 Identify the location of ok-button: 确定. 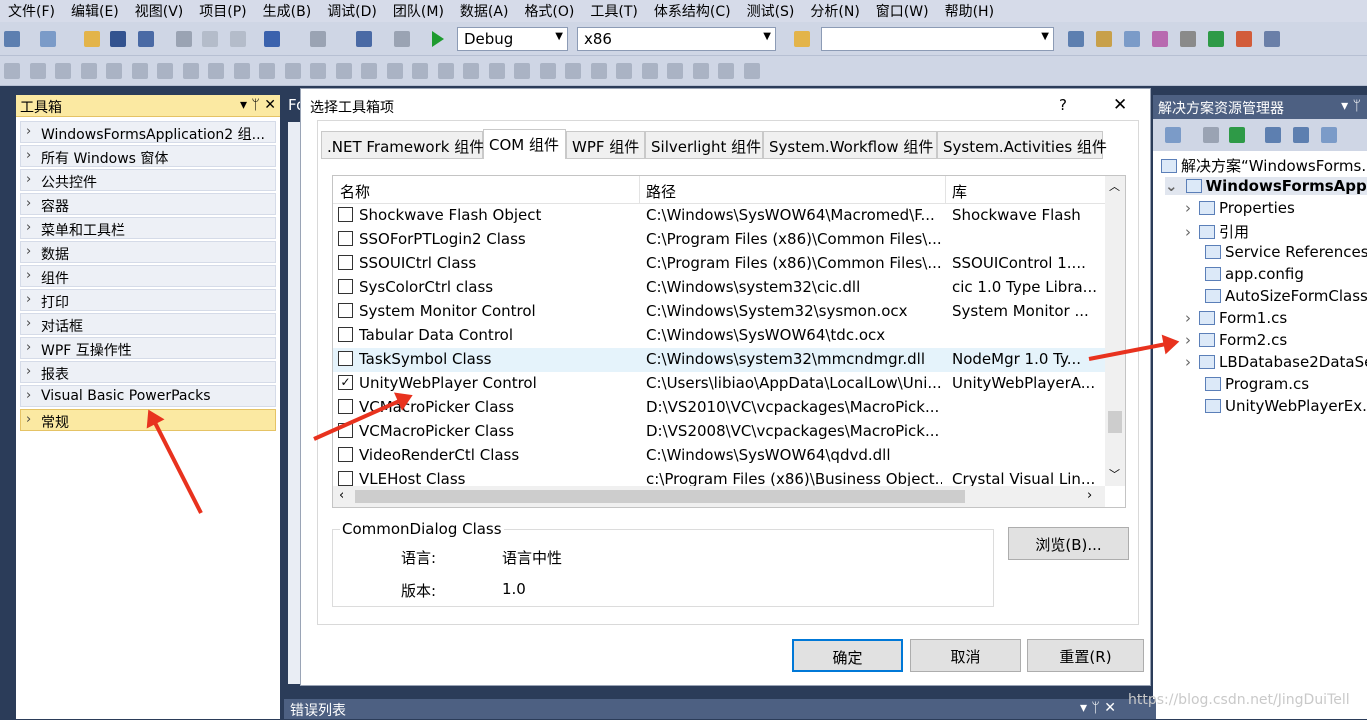
(847, 655).